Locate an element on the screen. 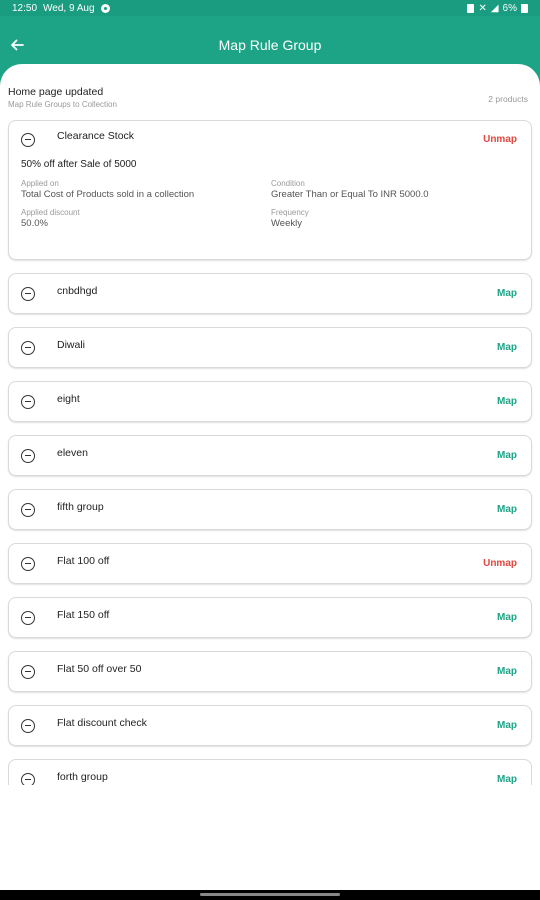 This screenshot has height=900, width=540. rule-group-row: cnbdhgd Map is located at coordinates (270, 293).